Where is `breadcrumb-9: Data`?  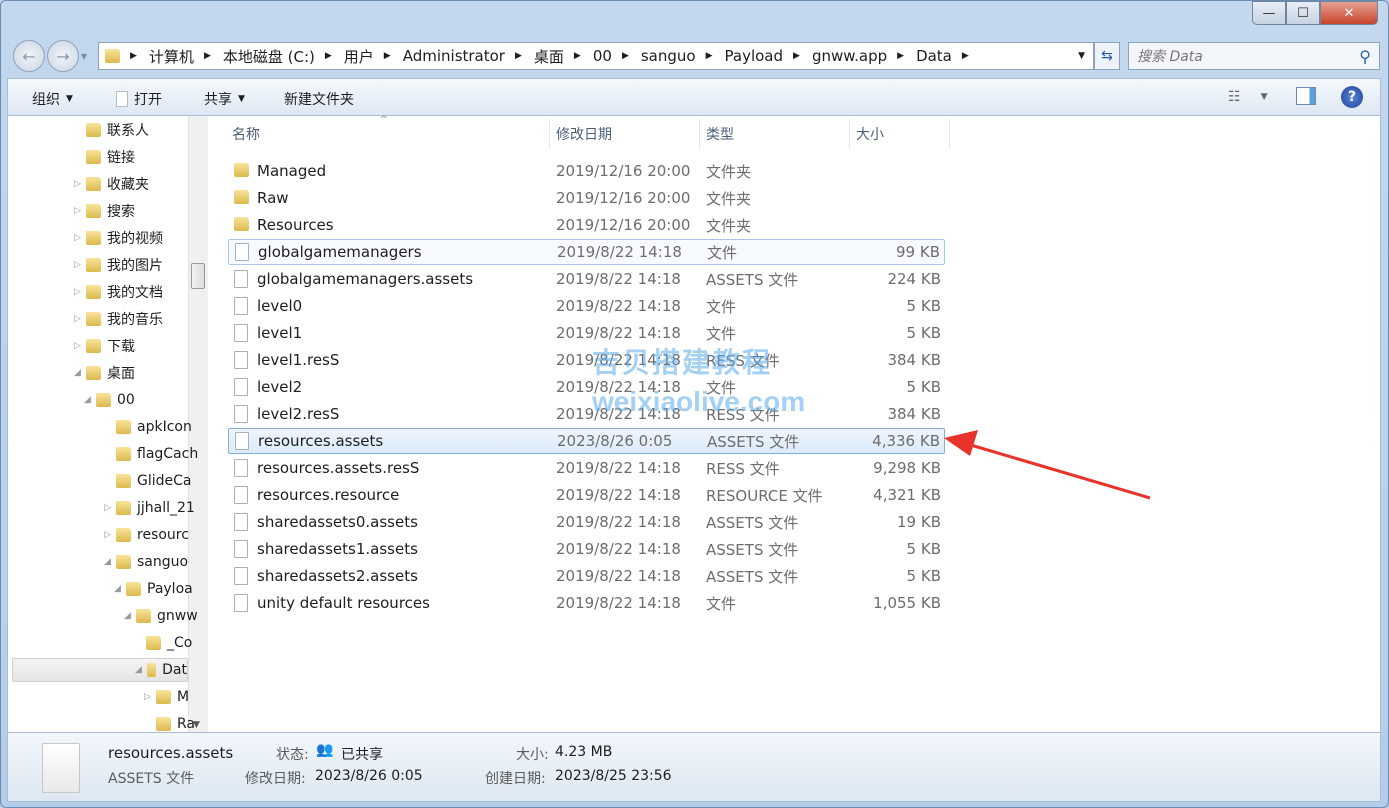 breadcrumb-9: Data is located at coordinates (934, 56).